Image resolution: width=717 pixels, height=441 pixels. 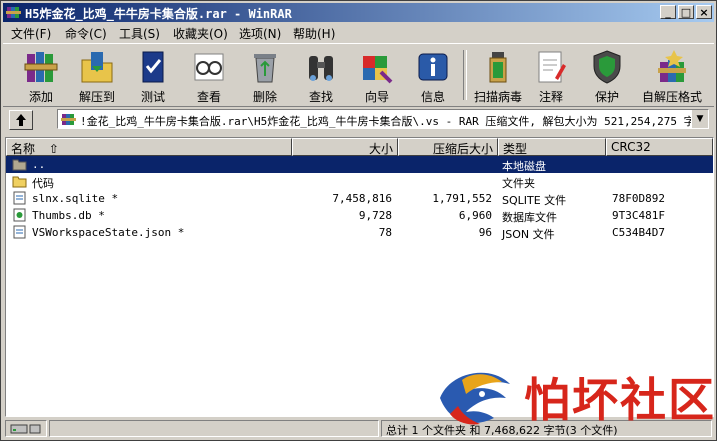 What do you see at coordinates (378, 70) in the screenshot?
I see `wizard-icon` at bounding box center [378, 70].